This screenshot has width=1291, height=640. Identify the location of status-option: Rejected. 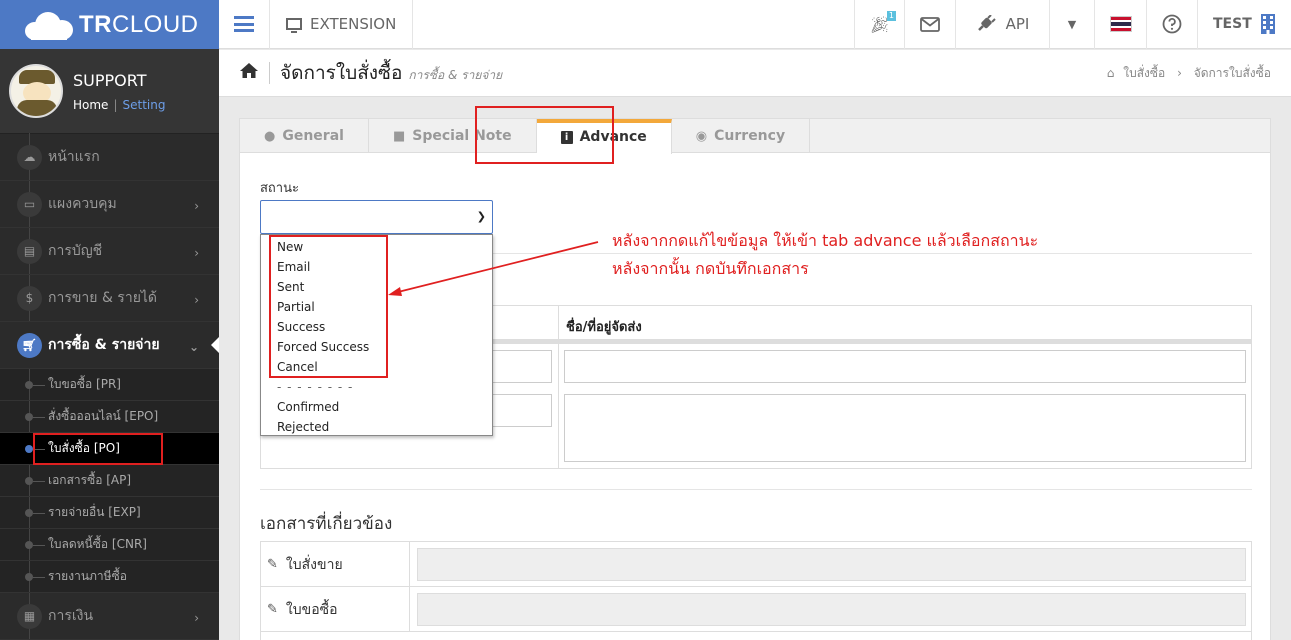
(376, 427).